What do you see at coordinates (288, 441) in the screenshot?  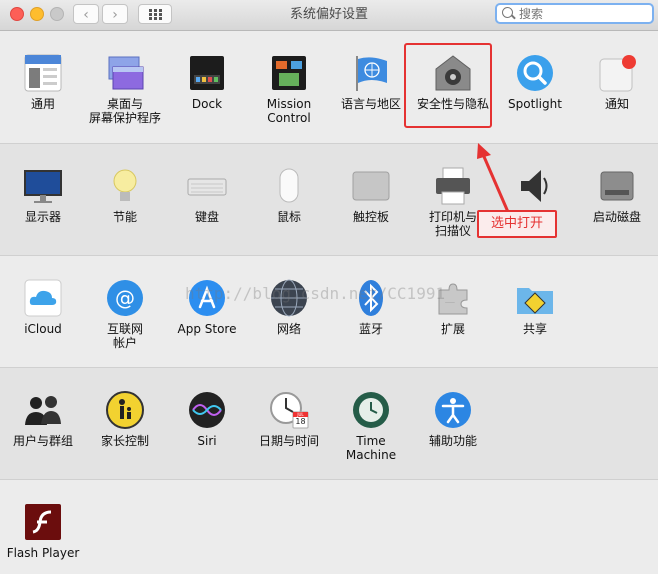 I see `pane-label: 日期与时间` at bounding box center [288, 441].